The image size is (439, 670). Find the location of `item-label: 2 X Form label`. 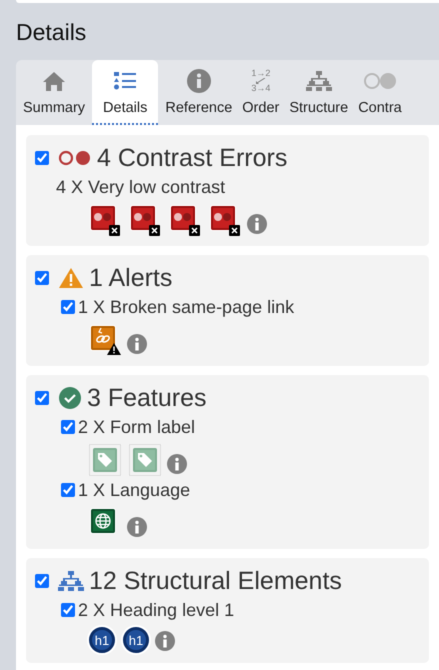

item-label: 2 X Form label is located at coordinates (137, 427).